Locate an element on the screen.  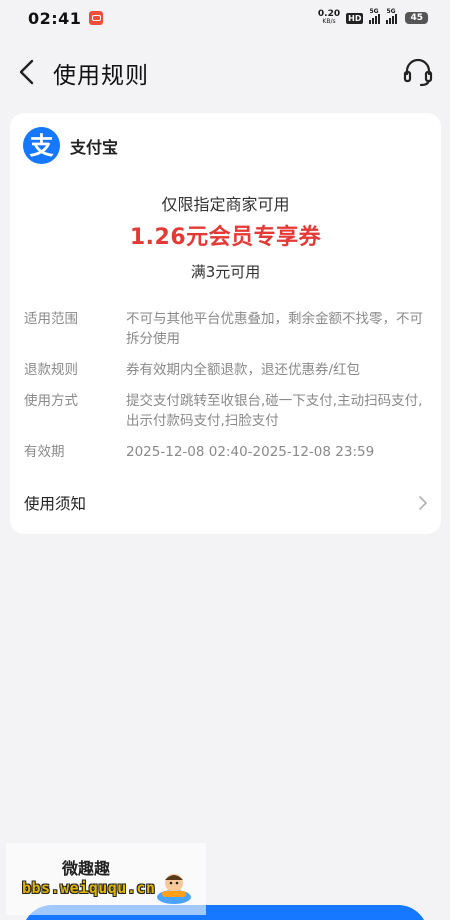
rule-row-validity: 有效期 2025-12-08 02:40-2025-12-08 23:59 is located at coordinates (226, 452).